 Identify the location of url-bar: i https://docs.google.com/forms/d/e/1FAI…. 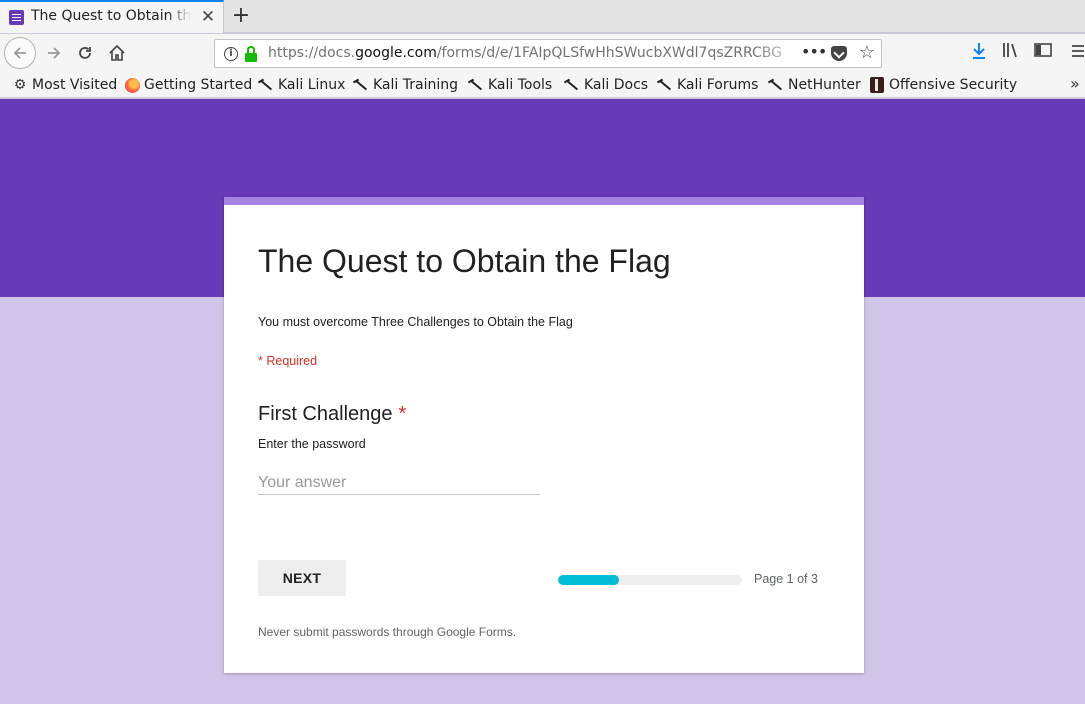
(548, 53).